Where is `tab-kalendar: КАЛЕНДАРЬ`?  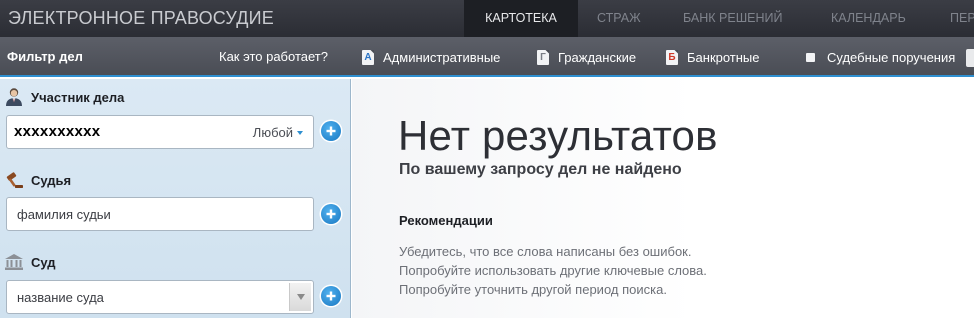
tab-kalendar: КАЛЕНДАРЬ is located at coordinates (868, 18).